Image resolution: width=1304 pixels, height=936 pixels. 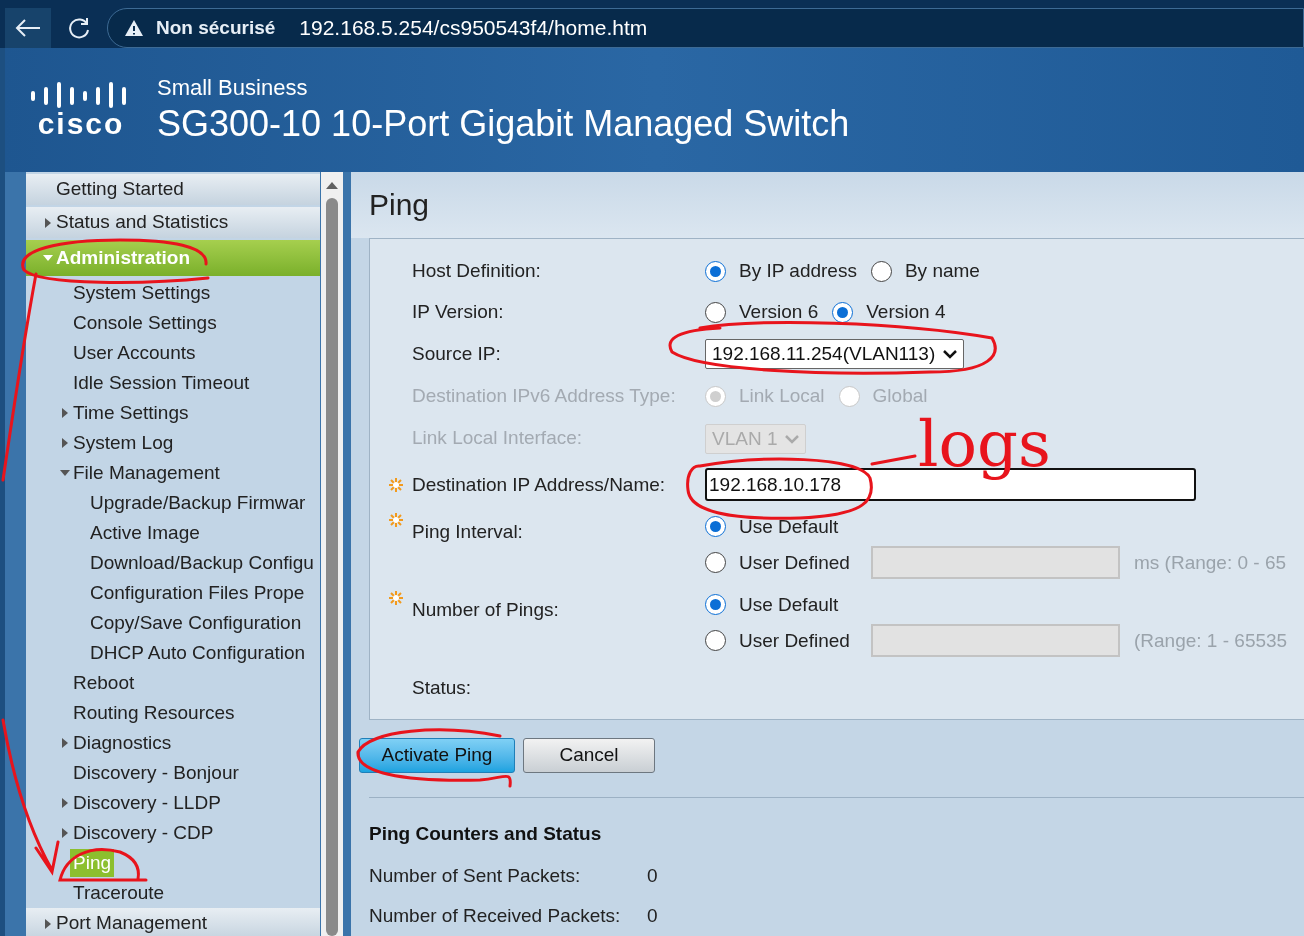 What do you see at coordinates (198, 653) in the screenshot?
I see `menu-item: DHCP Auto Configuration` at bounding box center [198, 653].